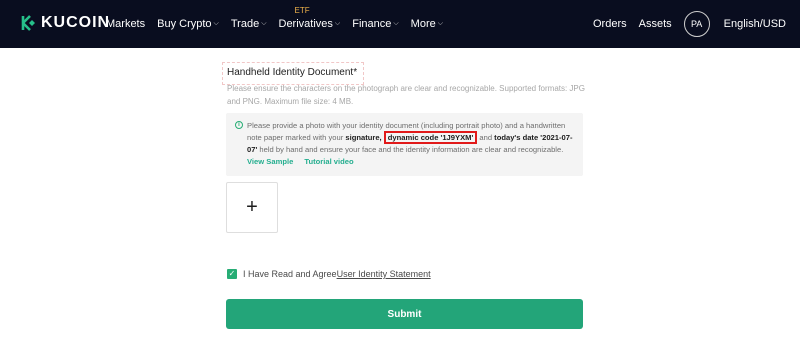 The width and height of the screenshot is (800, 344). Describe the element at coordinates (302, 10) in the screenshot. I see `etf-badge: ETF` at that location.